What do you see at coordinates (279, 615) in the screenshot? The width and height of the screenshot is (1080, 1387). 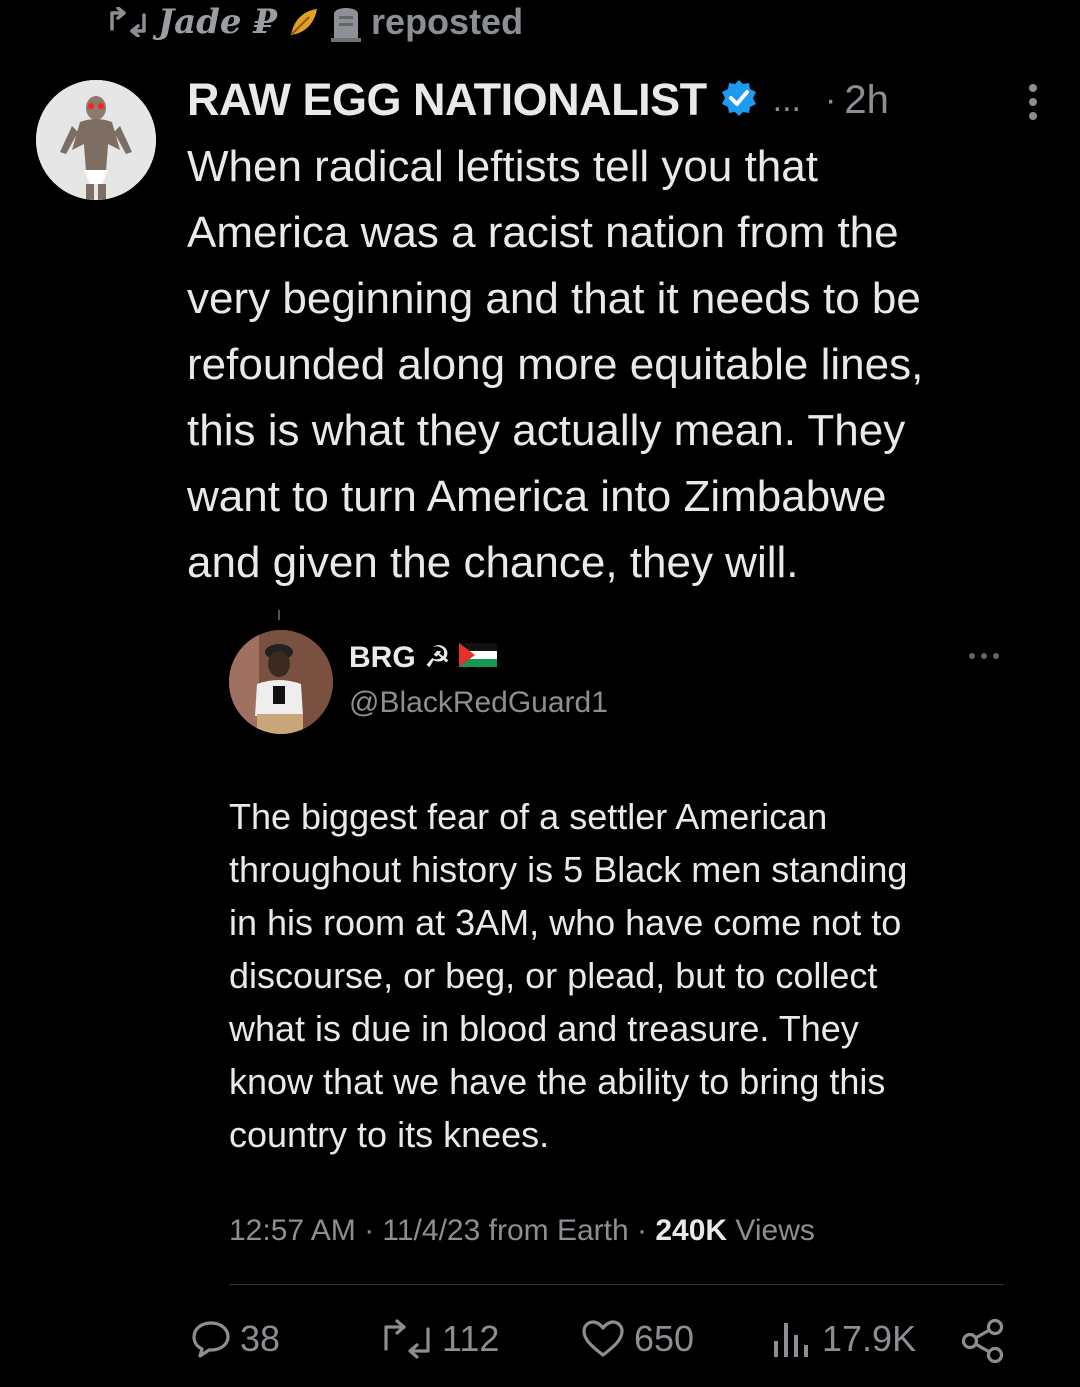 I see `thread-mark` at bounding box center [279, 615].